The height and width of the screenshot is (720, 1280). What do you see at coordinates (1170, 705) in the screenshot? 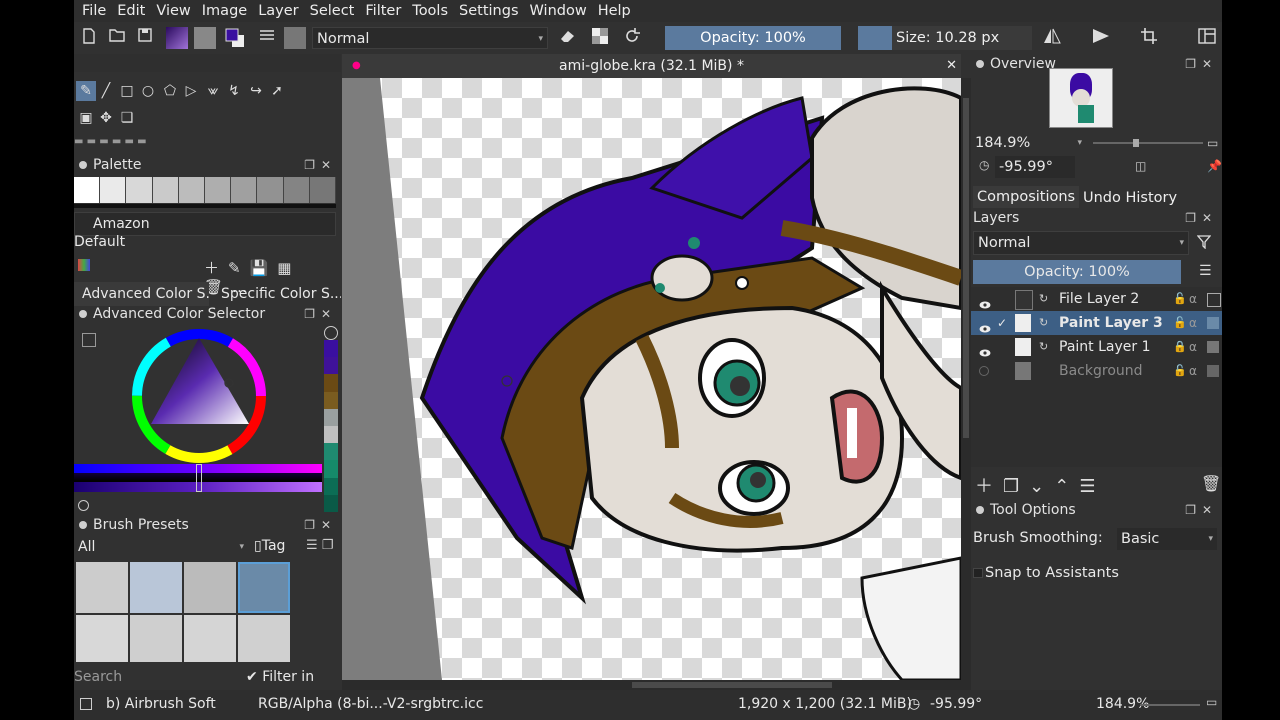
I see `status-zoom-slider` at bounding box center [1170, 705].